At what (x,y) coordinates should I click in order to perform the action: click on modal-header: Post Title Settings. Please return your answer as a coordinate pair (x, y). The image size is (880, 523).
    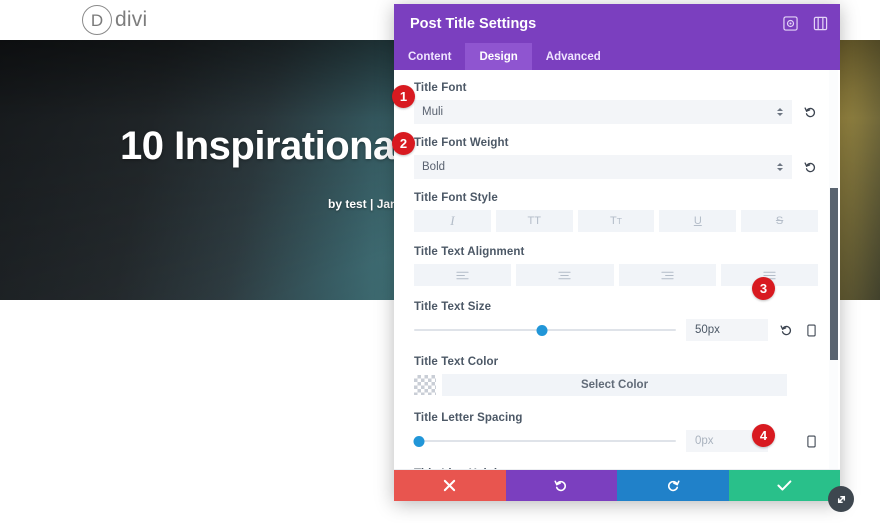
    Looking at the image, I should click on (617, 23).